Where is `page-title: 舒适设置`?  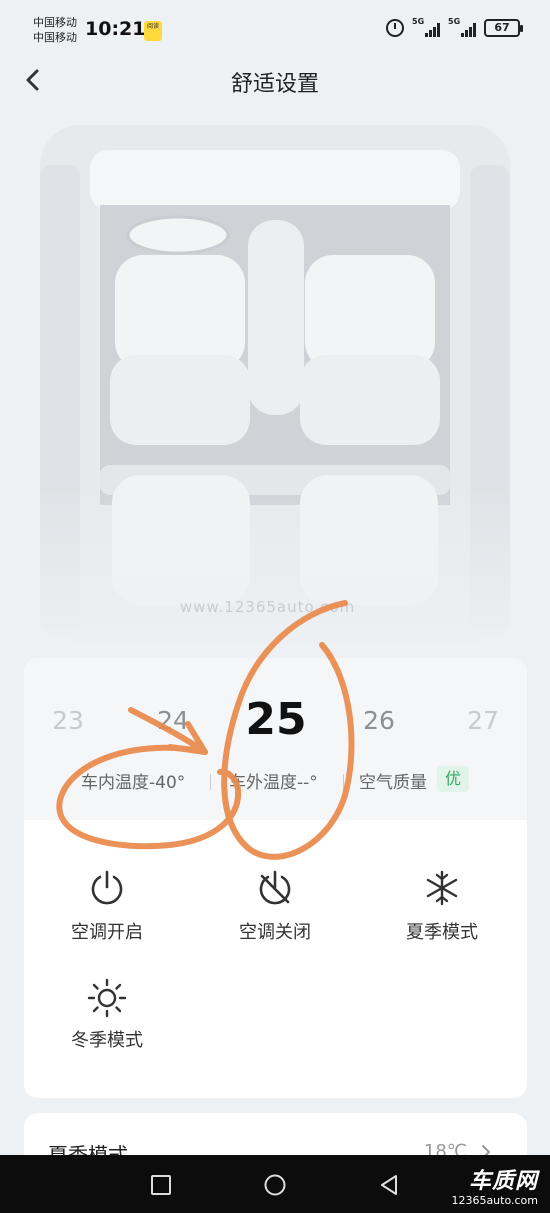
page-title: 舒适设置 is located at coordinates (274, 84).